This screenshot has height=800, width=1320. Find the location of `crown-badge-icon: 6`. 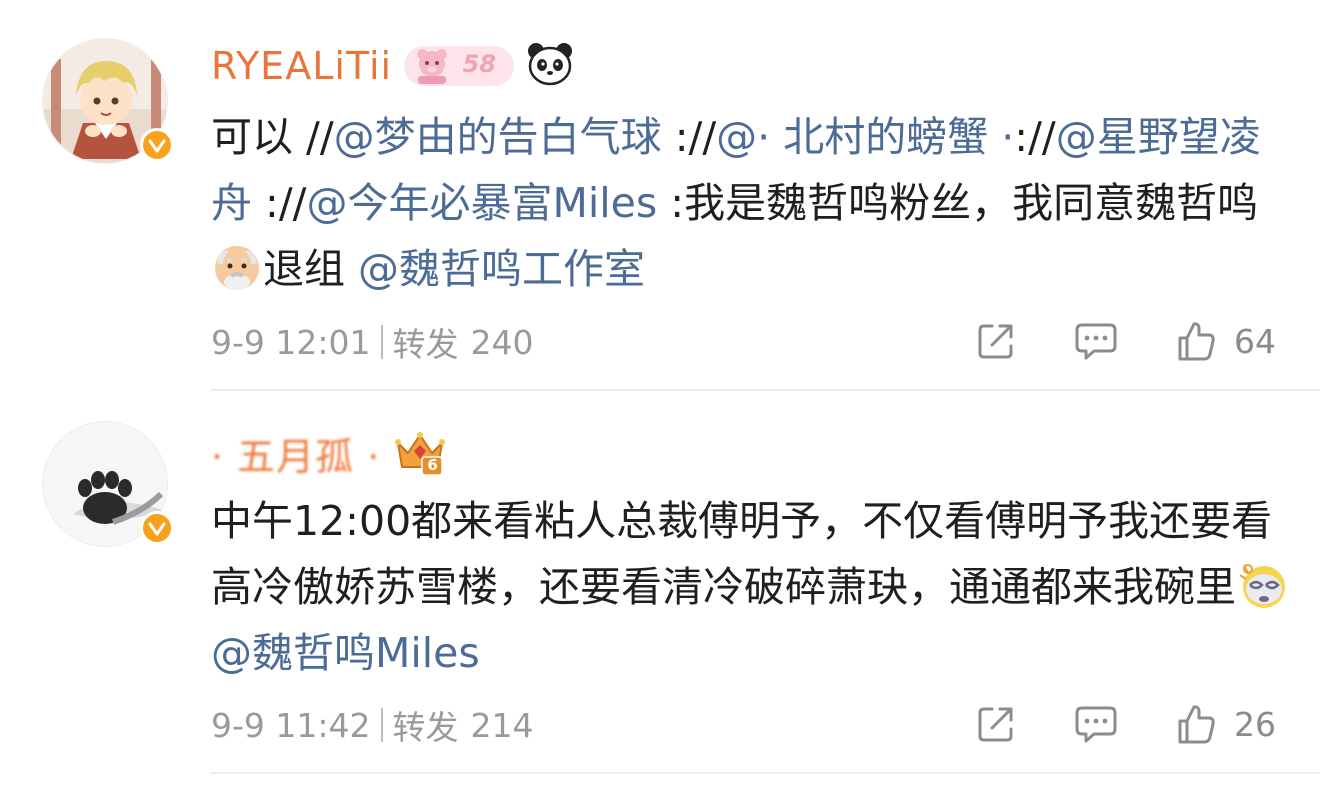

crown-badge-icon: 6 is located at coordinates (420, 453).